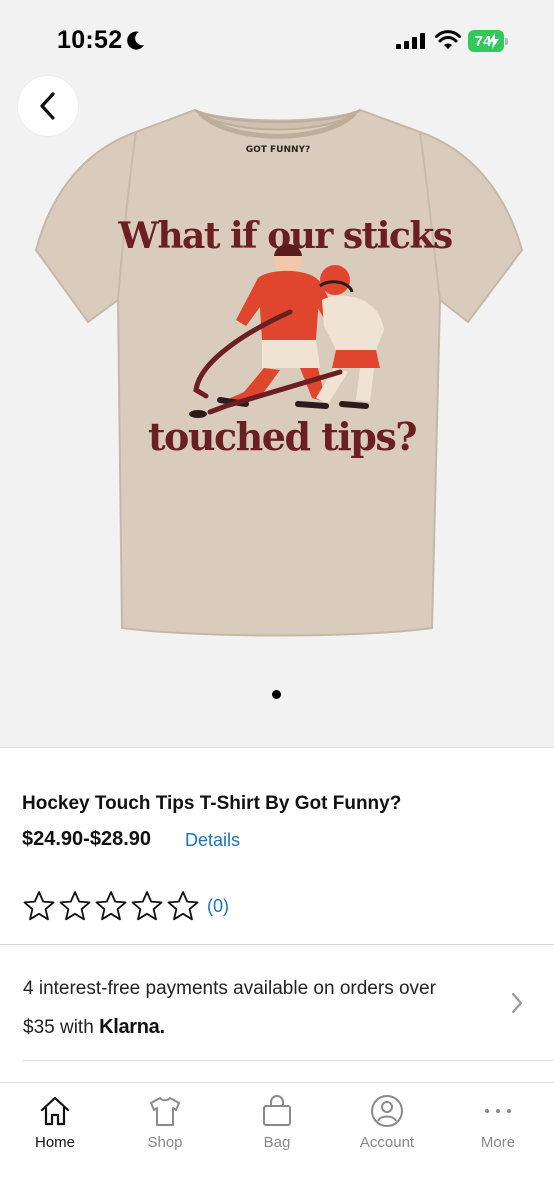 The image size is (554, 1200). What do you see at coordinates (448, 39) in the screenshot?
I see `wifi-icon` at bounding box center [448, 39].